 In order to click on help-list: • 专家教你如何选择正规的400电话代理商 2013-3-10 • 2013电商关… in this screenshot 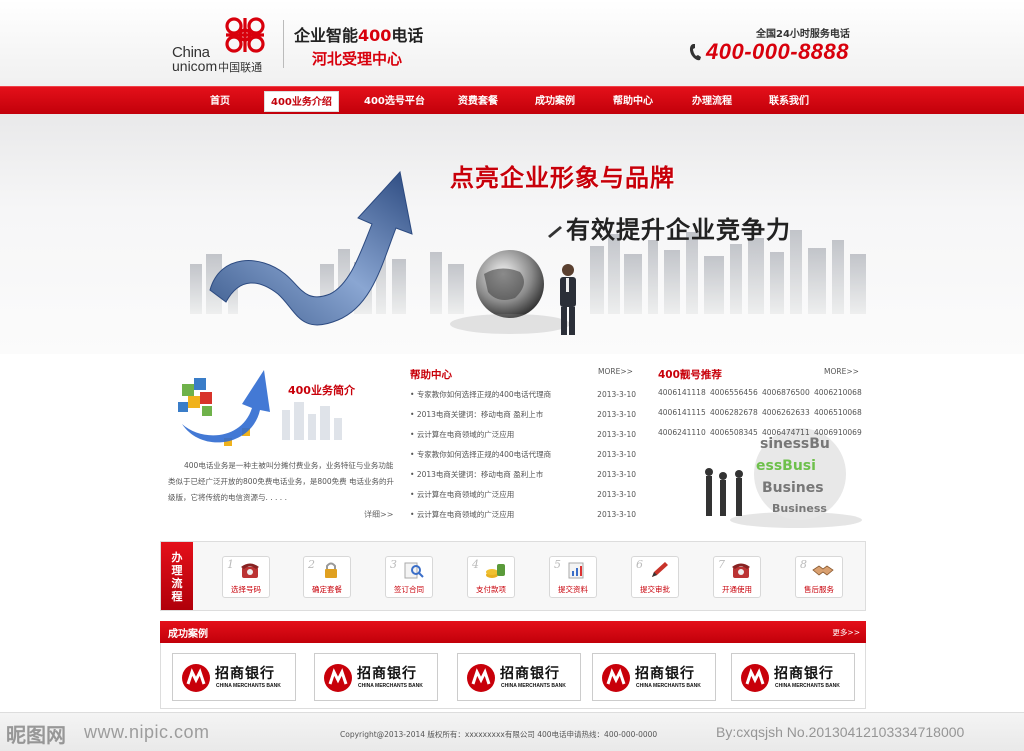, I will do `click(524, 460)`.